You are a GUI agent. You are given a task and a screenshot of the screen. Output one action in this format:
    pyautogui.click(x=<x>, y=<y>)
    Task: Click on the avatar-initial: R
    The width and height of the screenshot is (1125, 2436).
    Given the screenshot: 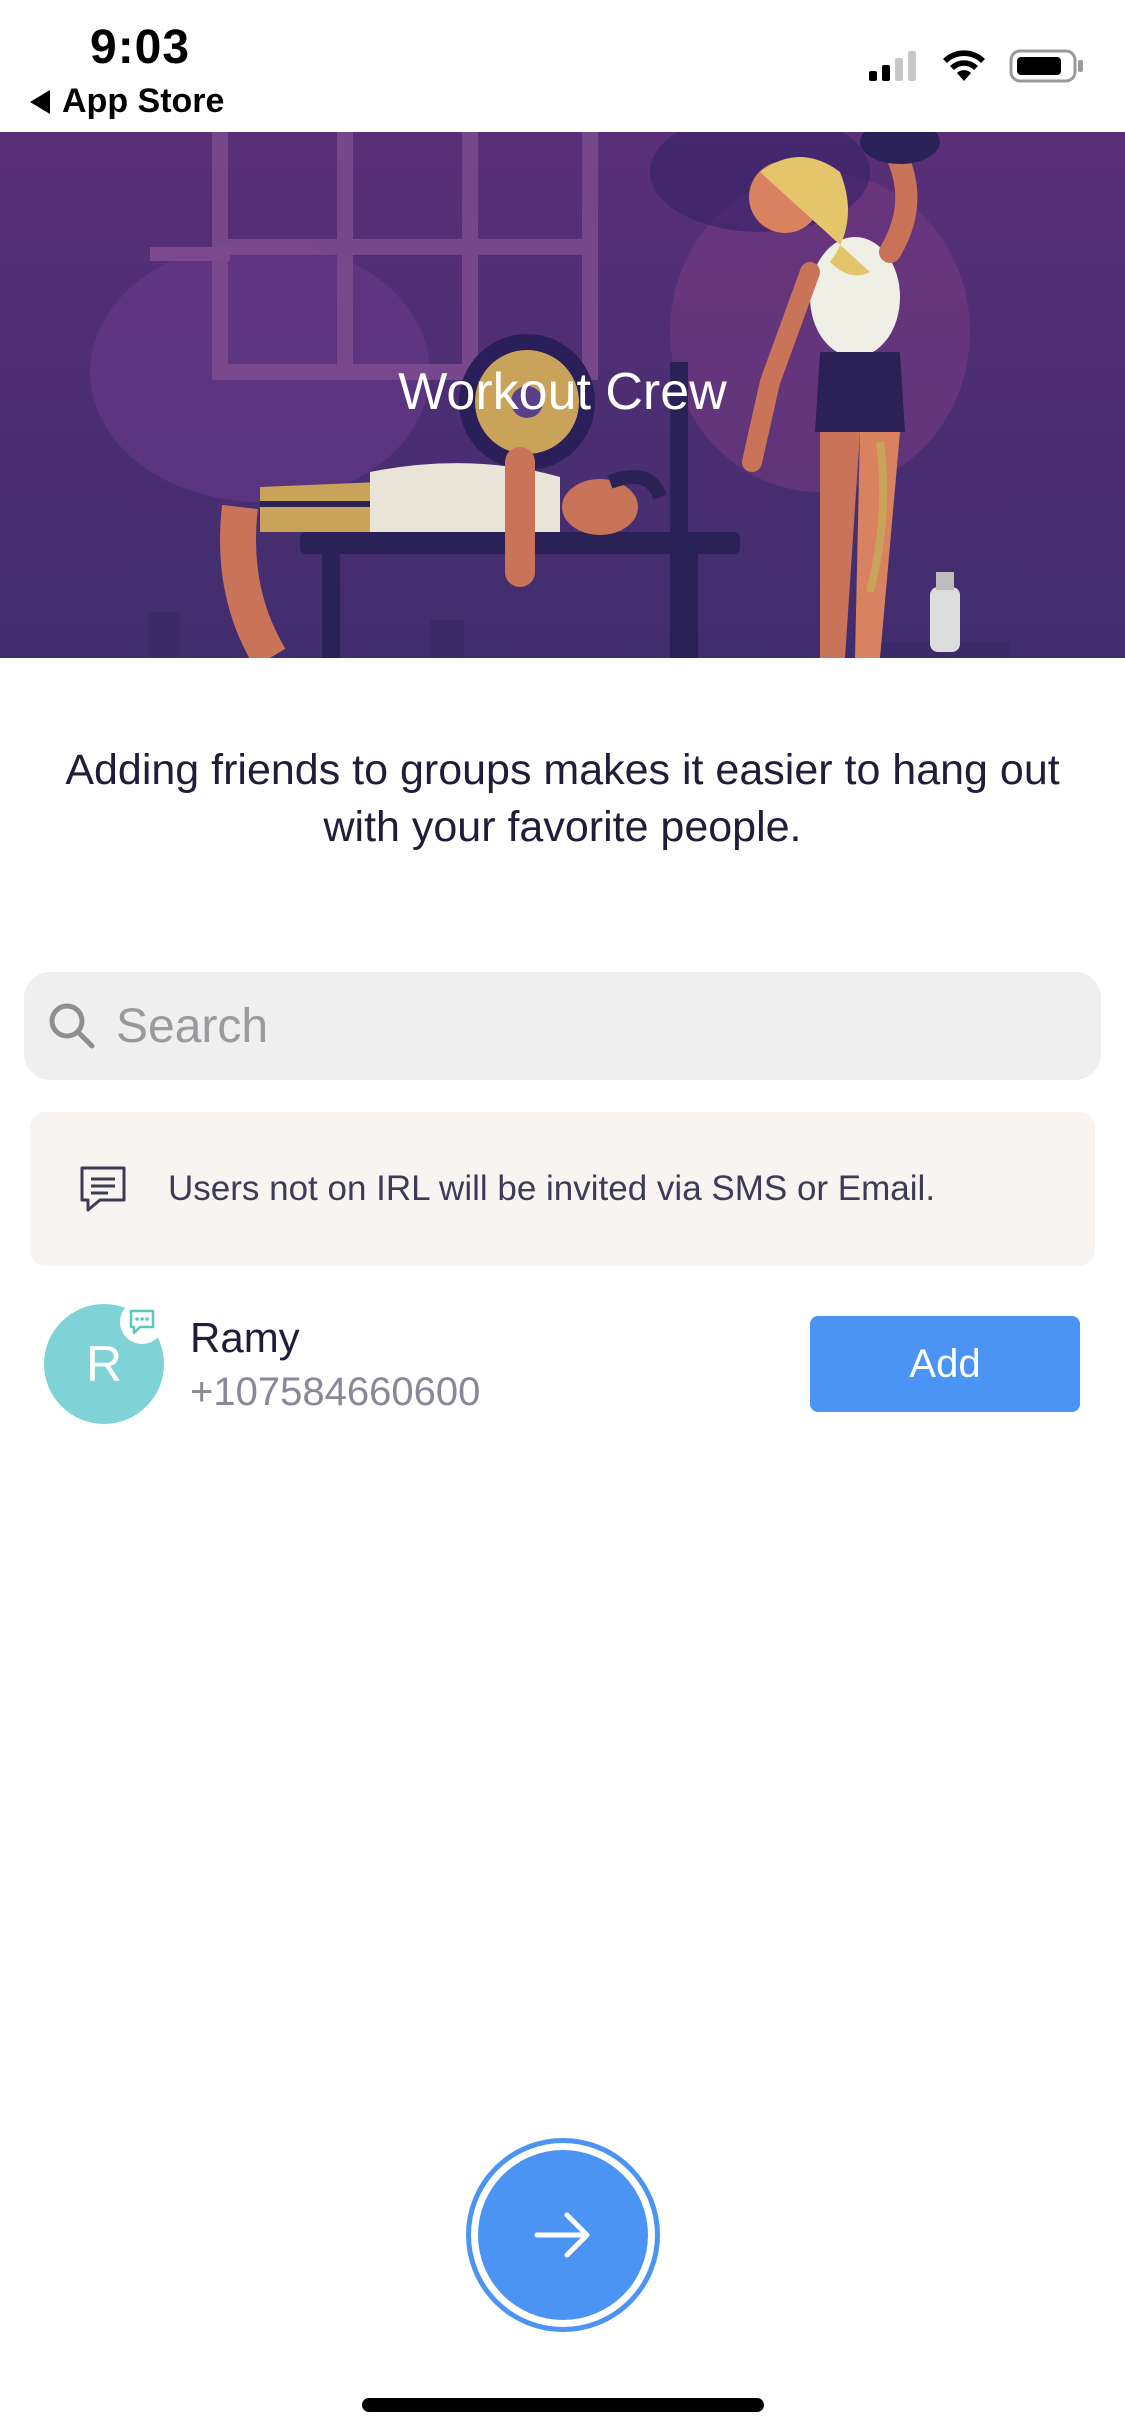 What is the action you would take?
    pyautogui.click(x=104, y=1364)
    